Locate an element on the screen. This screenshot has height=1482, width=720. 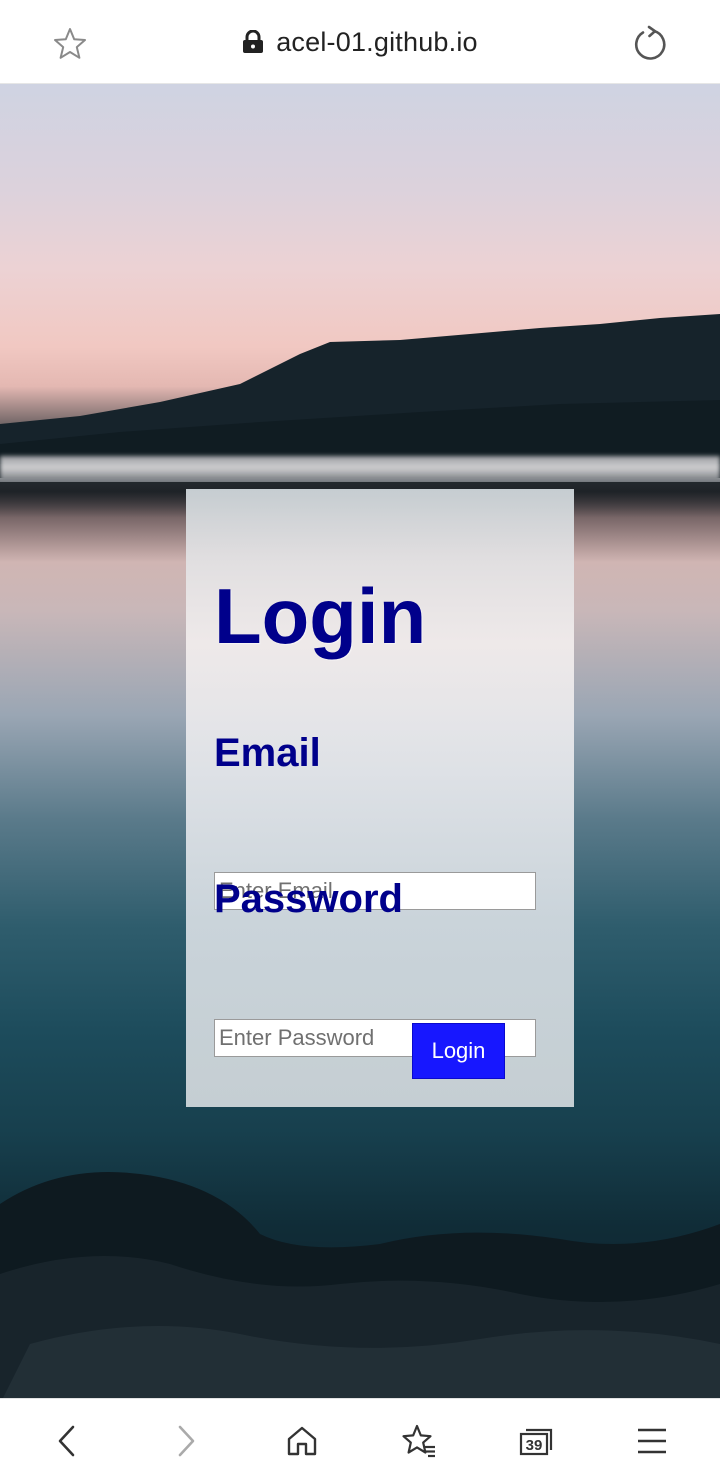
forward-icon is located at coordinates (186, 1441).